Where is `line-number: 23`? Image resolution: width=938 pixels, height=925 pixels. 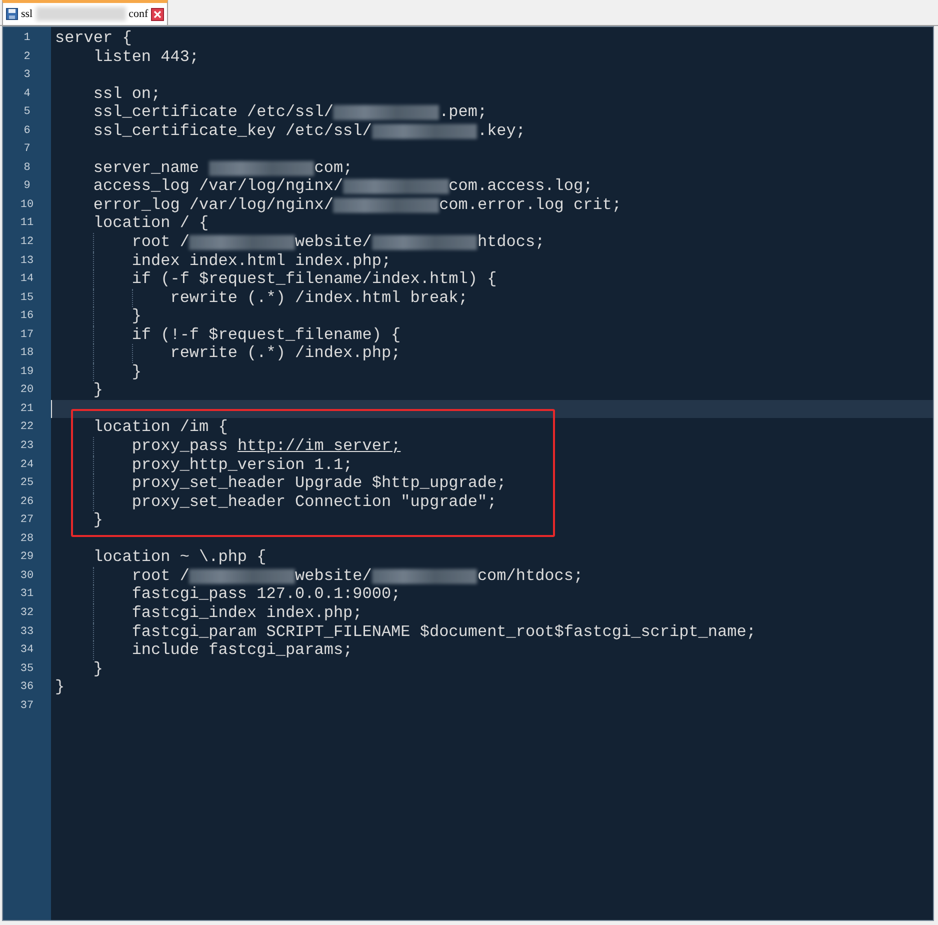
line-number: 23 is located at coordinates (27, 446).